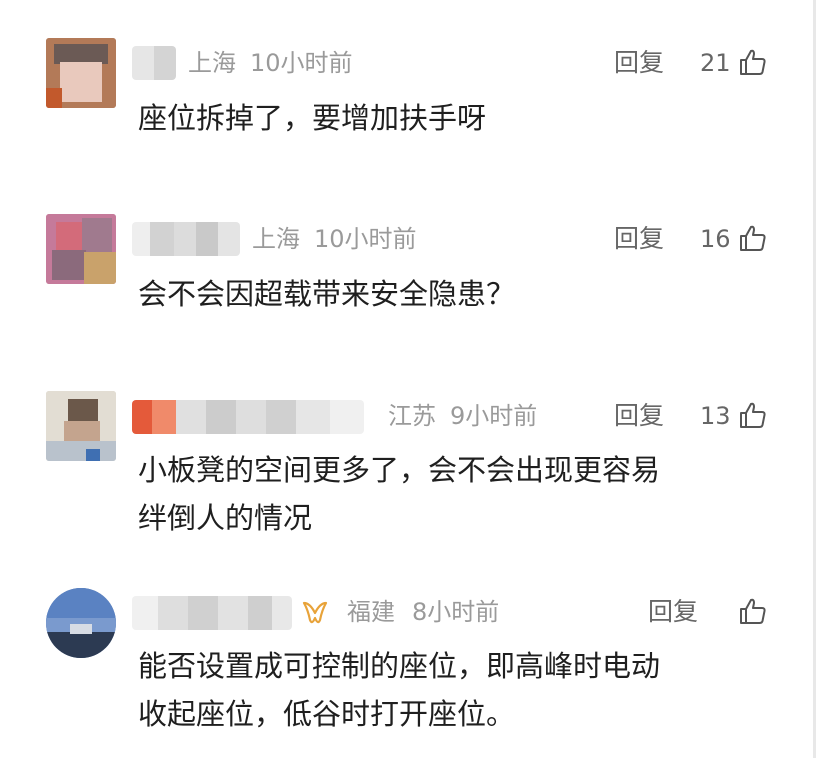  Describe the element at coordinates (312, 118) in the screenshot. I see `comment-text: 座位拆掉了，要增加扶手呀` at that location.